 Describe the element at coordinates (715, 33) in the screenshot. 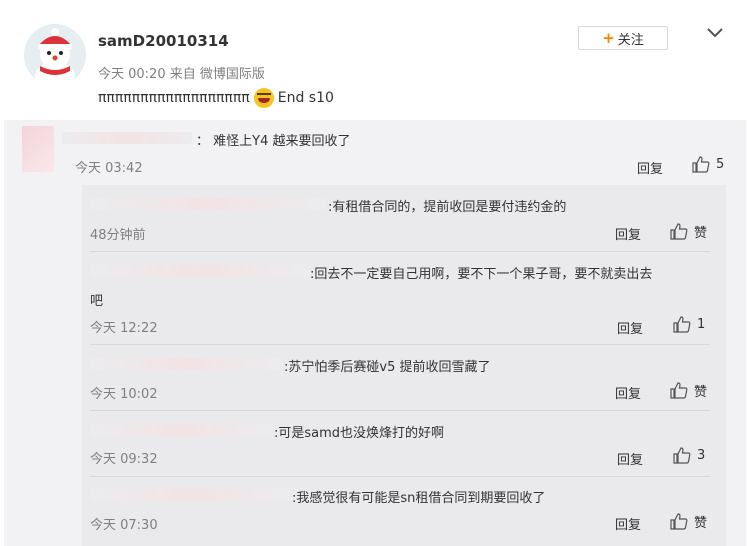

I see `chevron-down-icon` at that location.